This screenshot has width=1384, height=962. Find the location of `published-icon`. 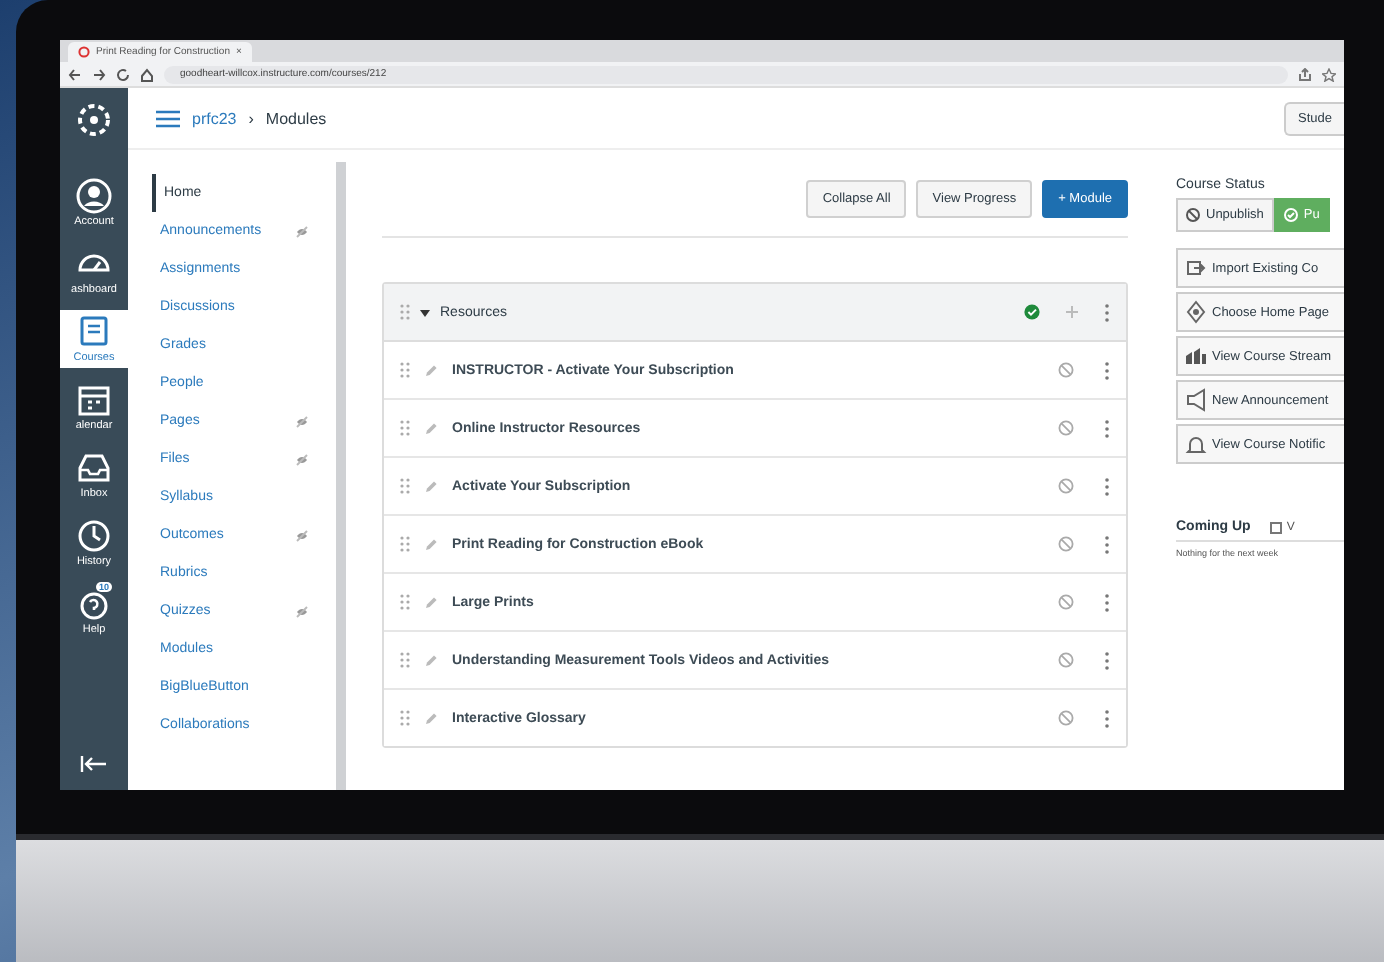

published-icon is located at coordinates (1032, 312).